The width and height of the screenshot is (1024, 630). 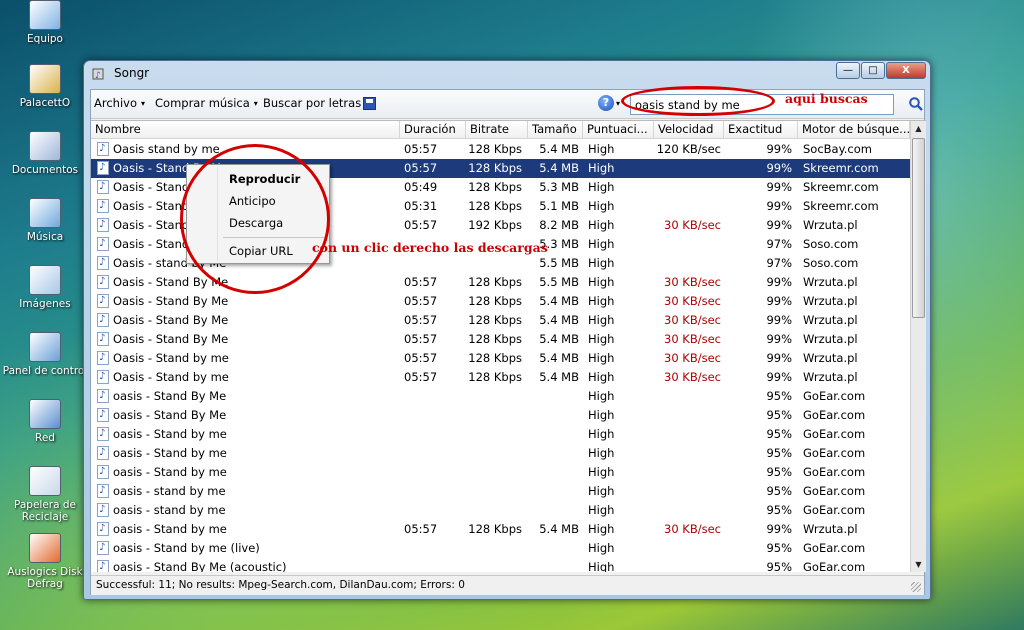 I want to click on folder-icon, so click(x=45, y=79).